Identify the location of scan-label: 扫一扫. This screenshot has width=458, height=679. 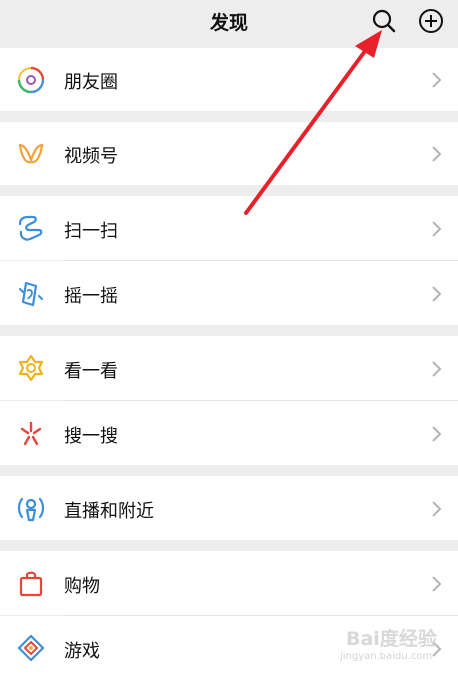
(91, 231).